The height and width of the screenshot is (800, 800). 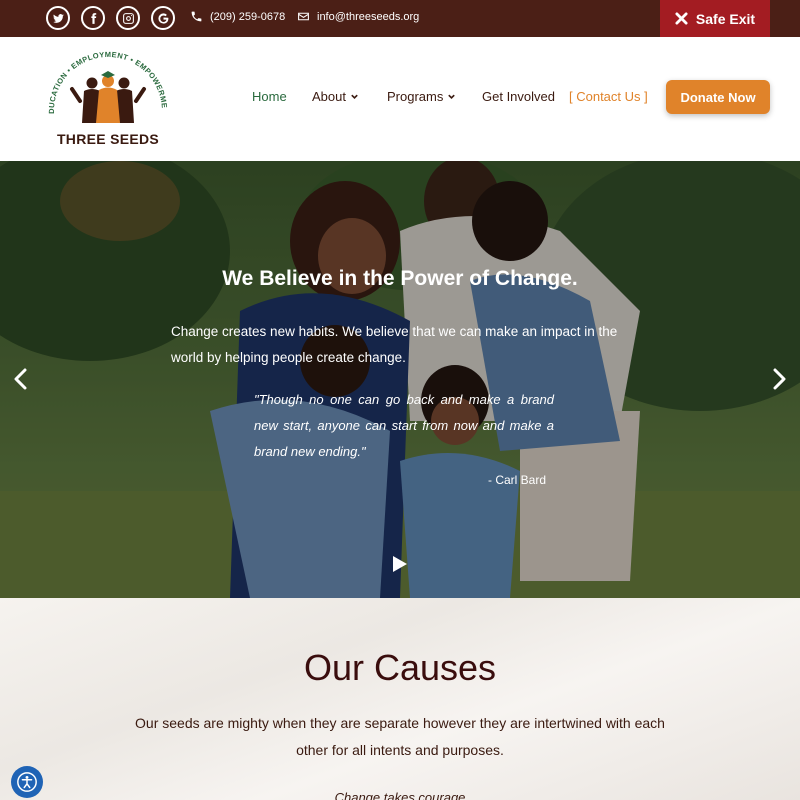 What do you see at coordinates (58, 18) in the screenshot?
I see `twitter-icon` at bounding box center [58, 18].